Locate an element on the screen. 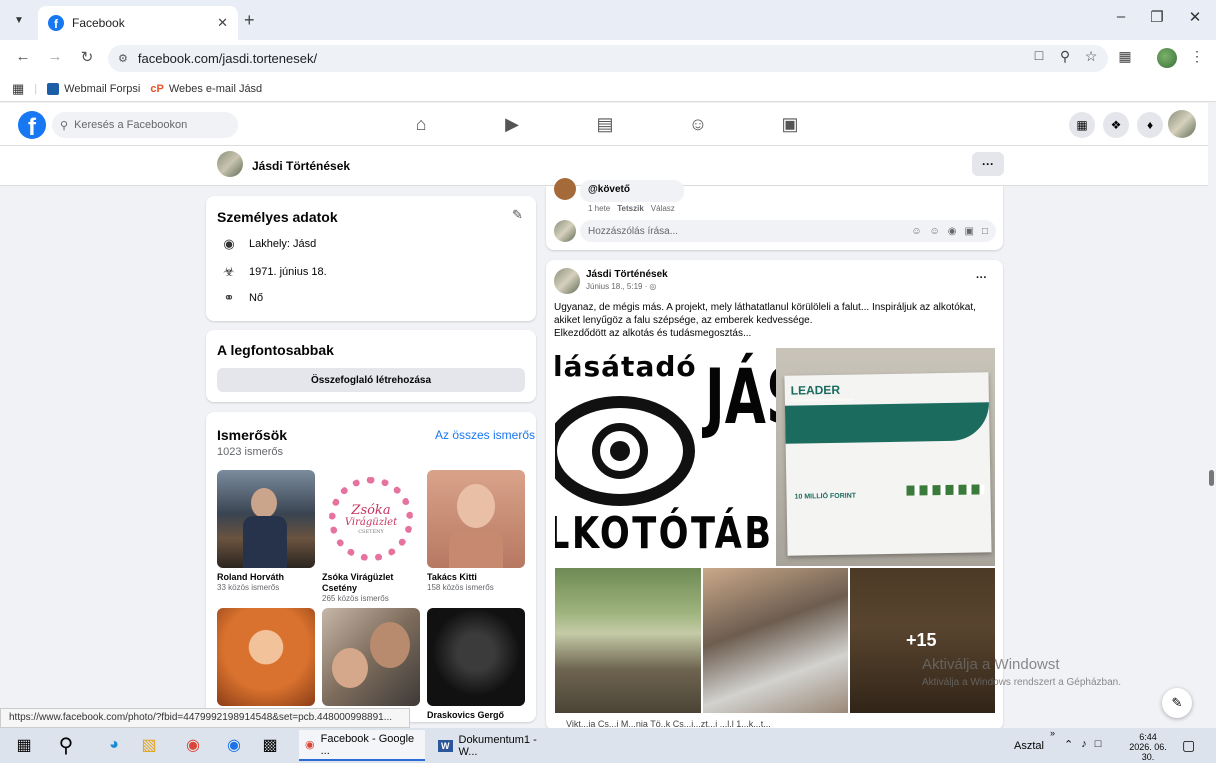 This screenshot has width=1216, height=763. close-window-icon: ✕ is located at coordinates (1195, 17).